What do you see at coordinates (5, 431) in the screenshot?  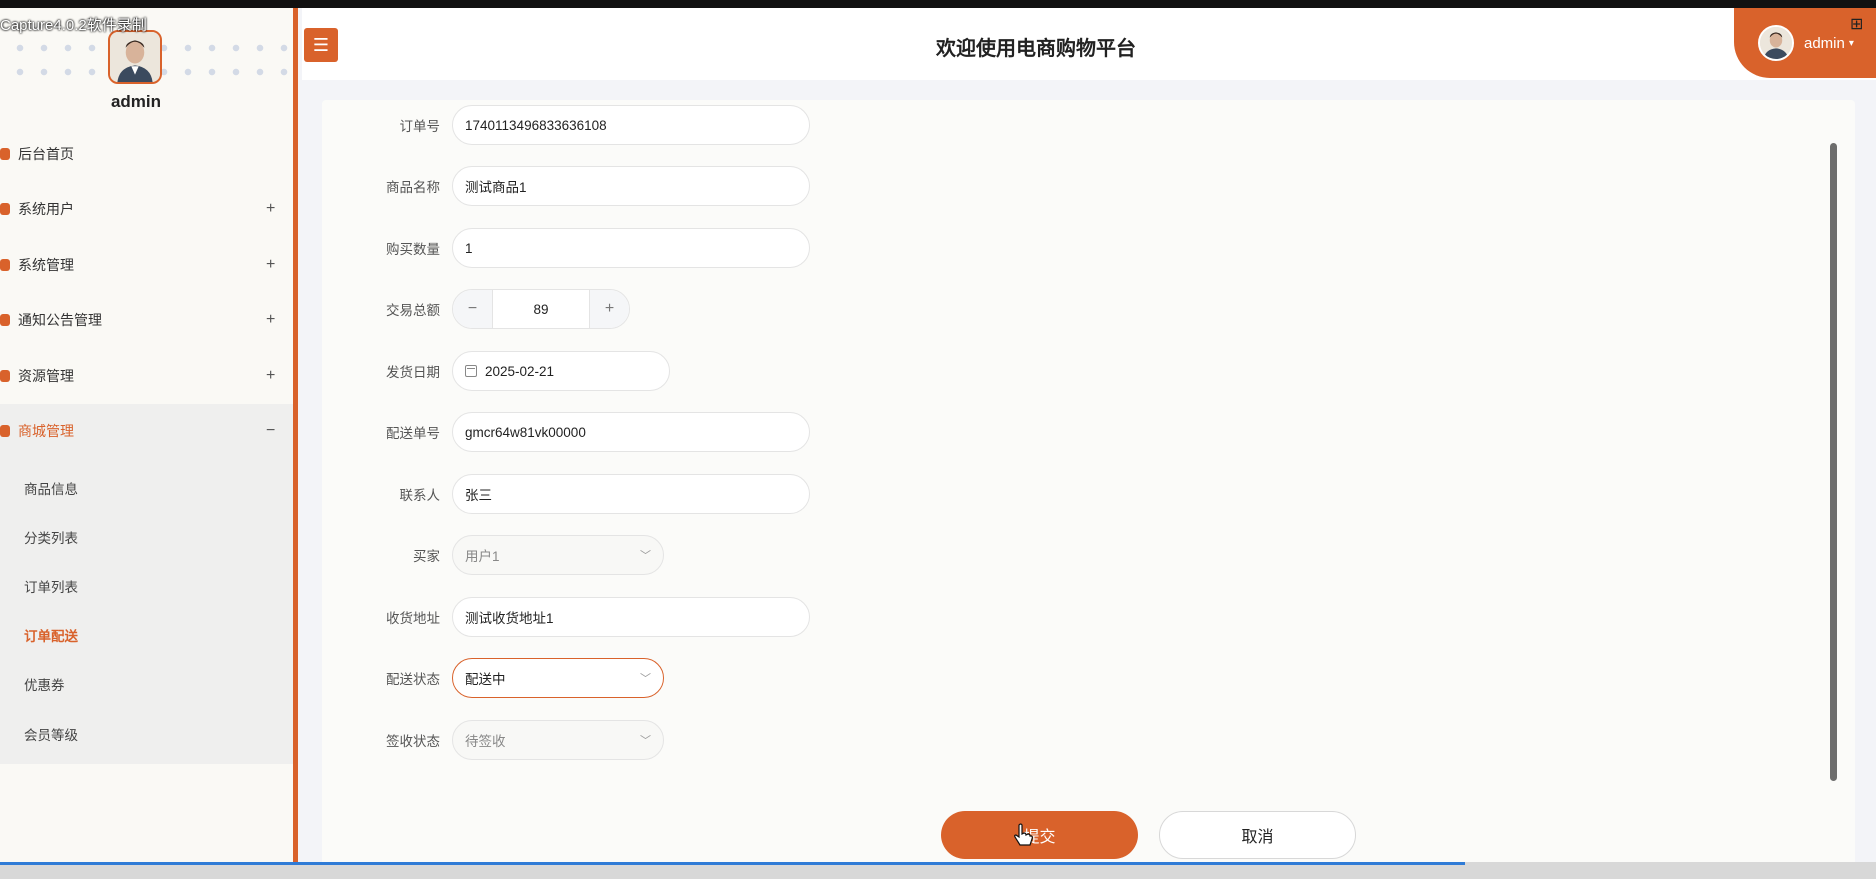 I see `shop-icon` at bounding box center [5, 431].